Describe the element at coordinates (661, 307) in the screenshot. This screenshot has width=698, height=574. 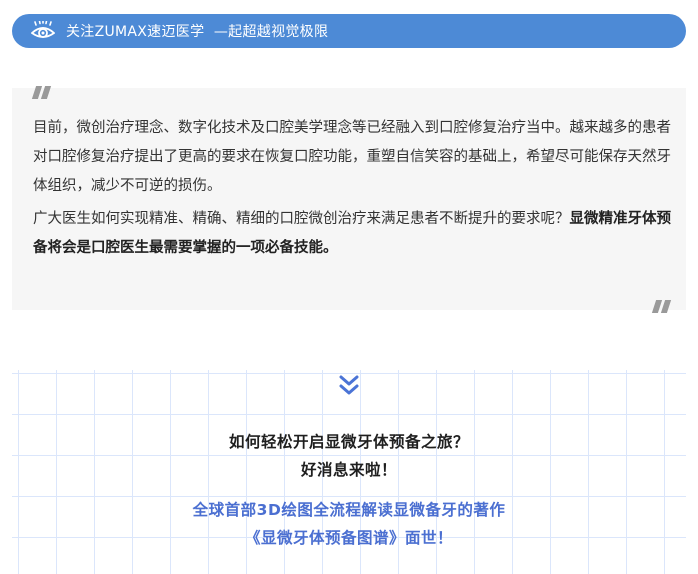
I see `close-quote-icon` at that location.